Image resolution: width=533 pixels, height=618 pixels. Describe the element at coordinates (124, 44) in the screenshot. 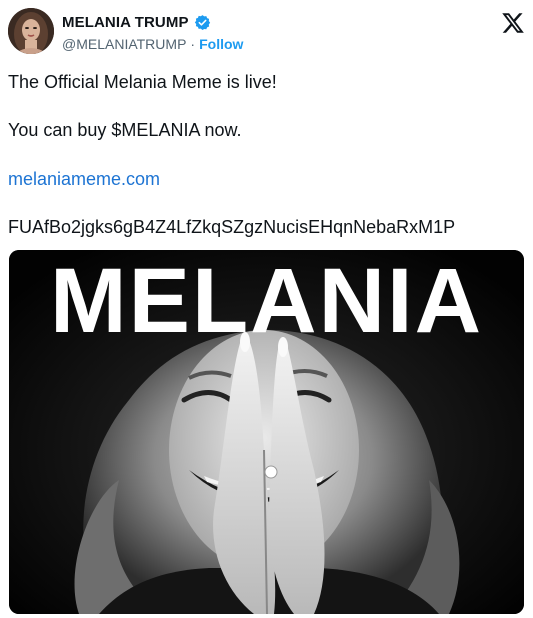

I see `author-handle: @MELANIATRUMP` at that location.